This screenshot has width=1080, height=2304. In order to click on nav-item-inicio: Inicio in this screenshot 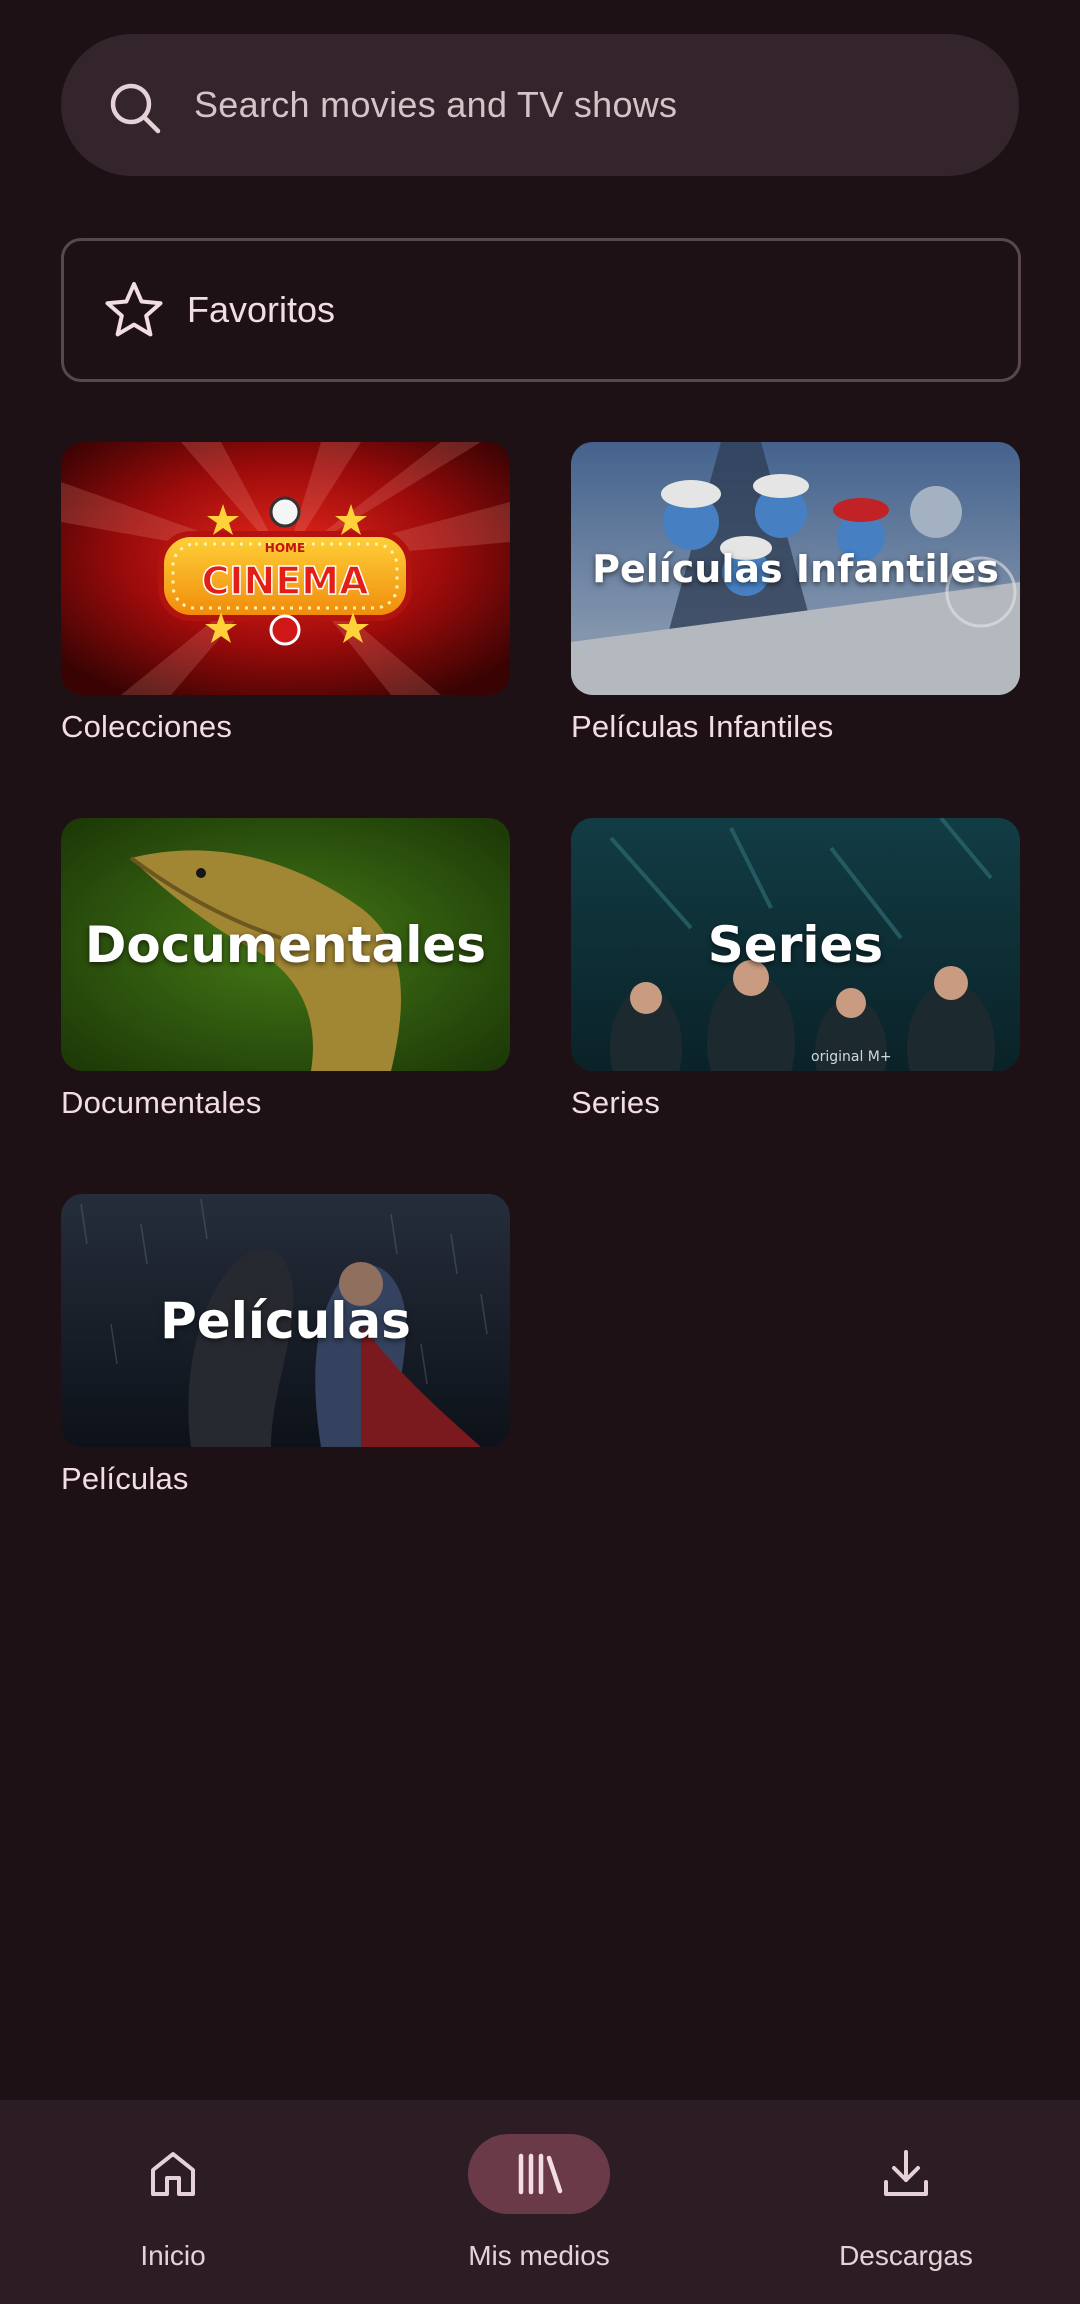, I will do `click(173, 2202)`.